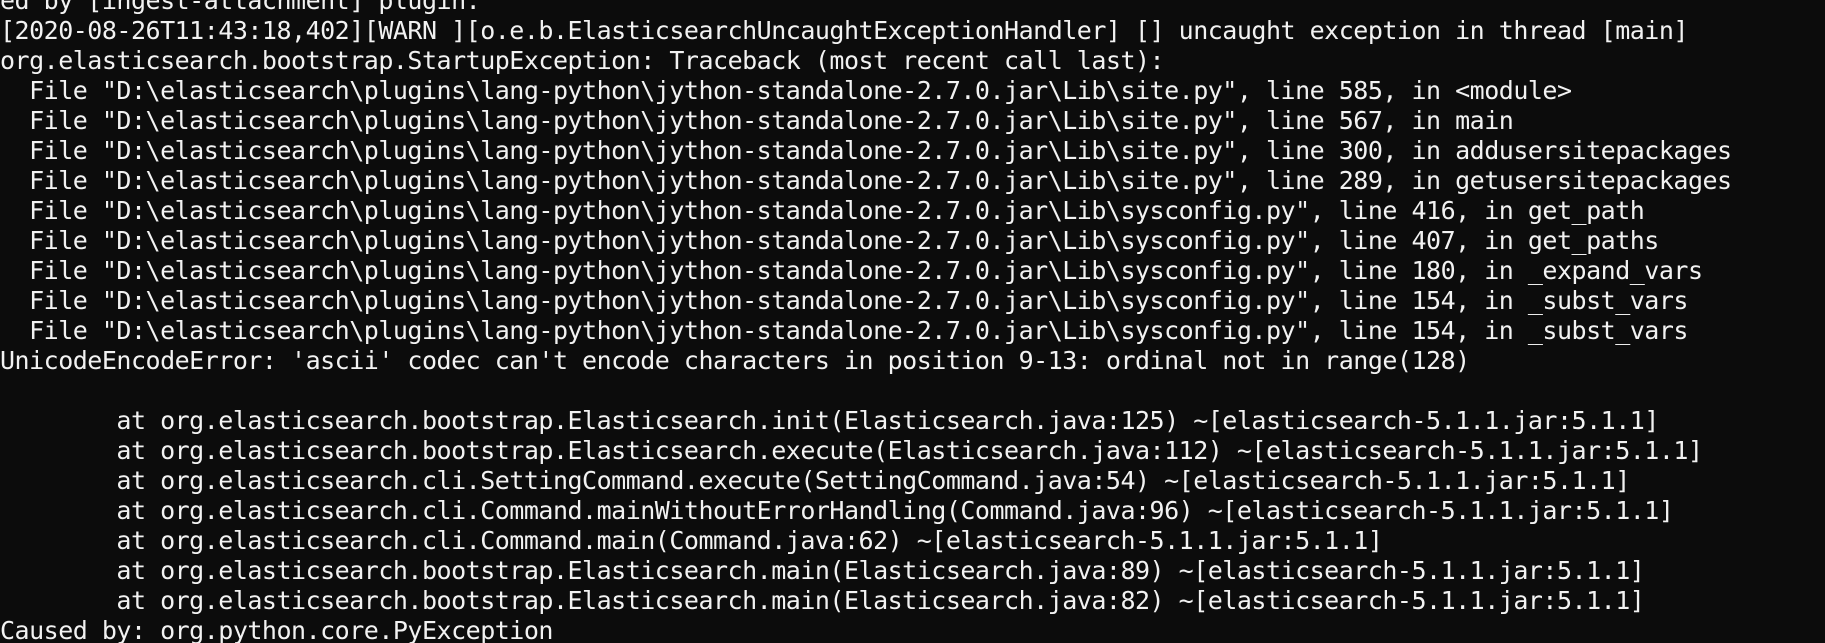 The image size is (1825, 643). Describe the element at coordinates (240, 7) in the screenshot. I see `console-line: ed by [ingest-attachment] plugin.` at that location.